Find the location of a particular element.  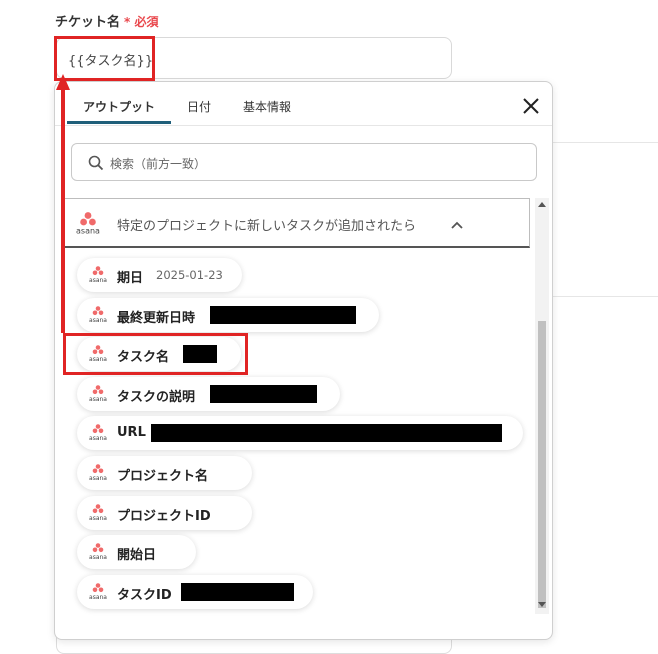

item-value: 2025-01-23 is located at coordinates (189, 275).